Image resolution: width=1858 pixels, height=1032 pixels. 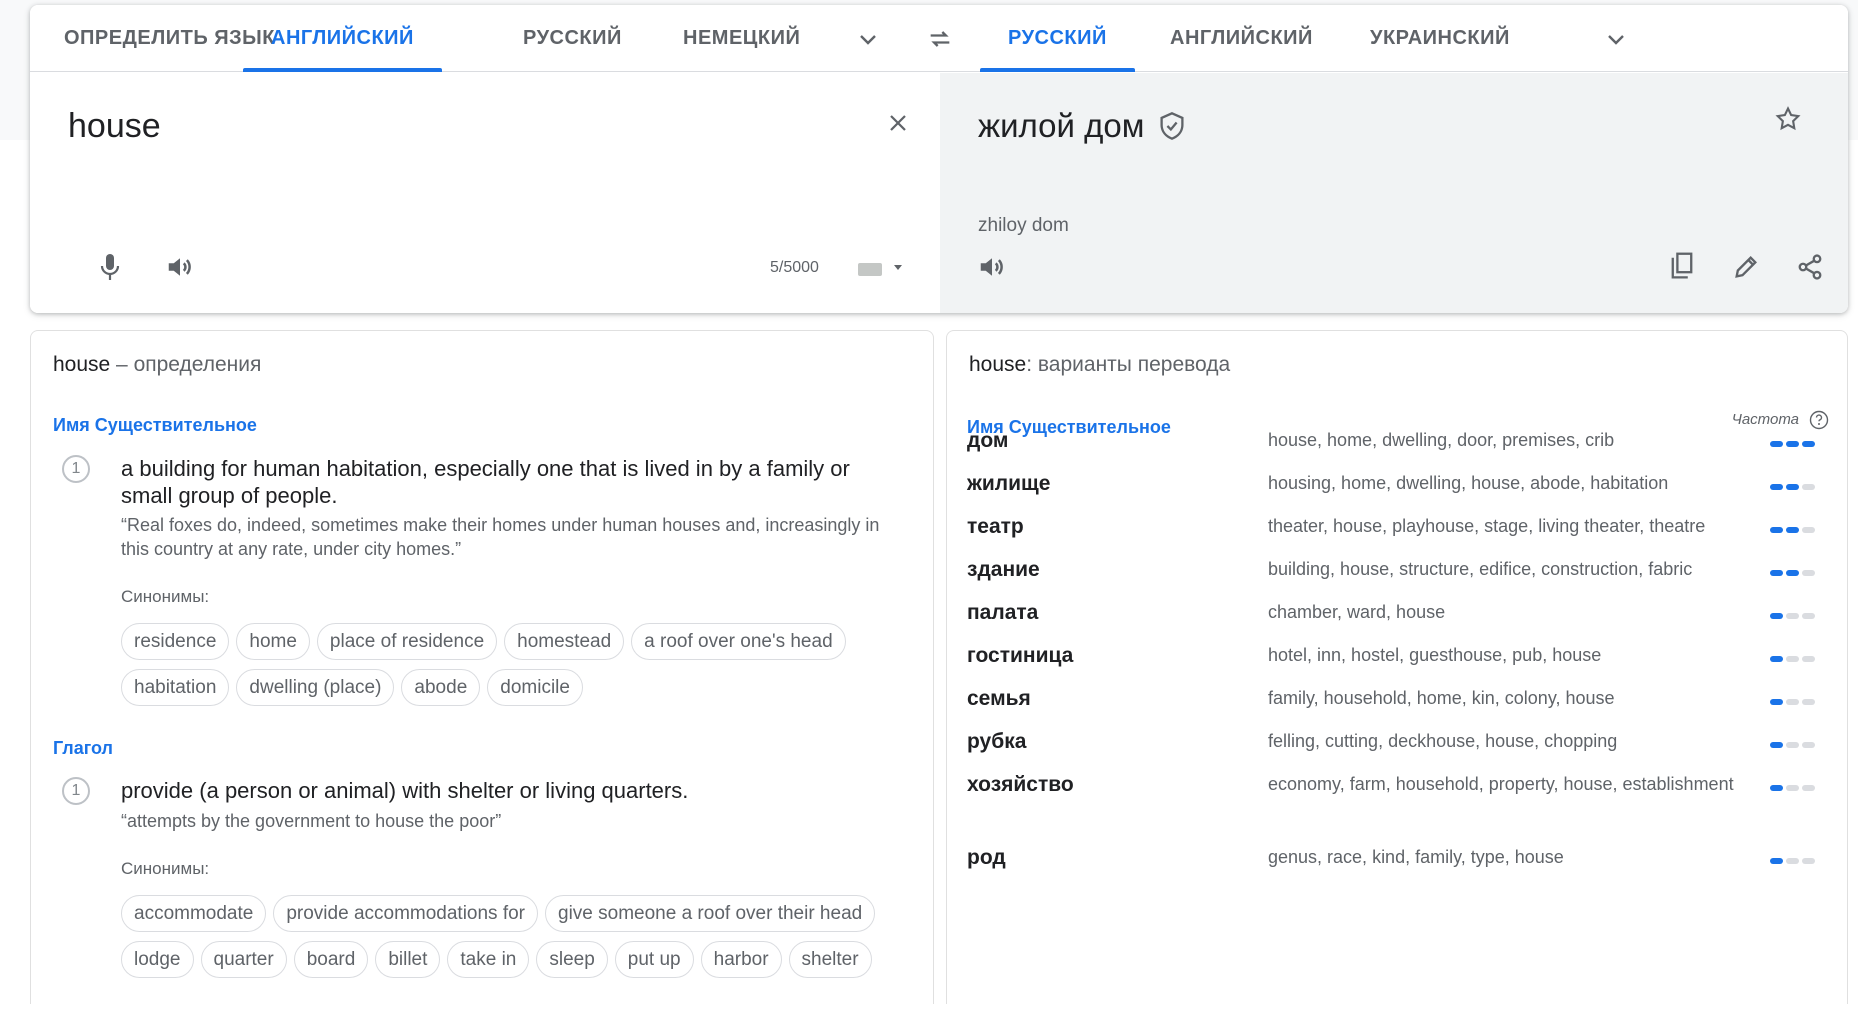 I want to click on translation-word: семья, so click(x=999, y=699).